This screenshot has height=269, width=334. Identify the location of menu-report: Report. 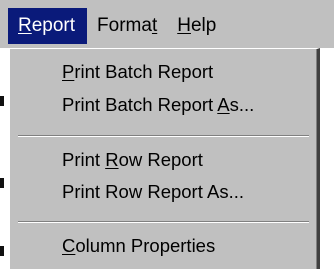
(48, 25).